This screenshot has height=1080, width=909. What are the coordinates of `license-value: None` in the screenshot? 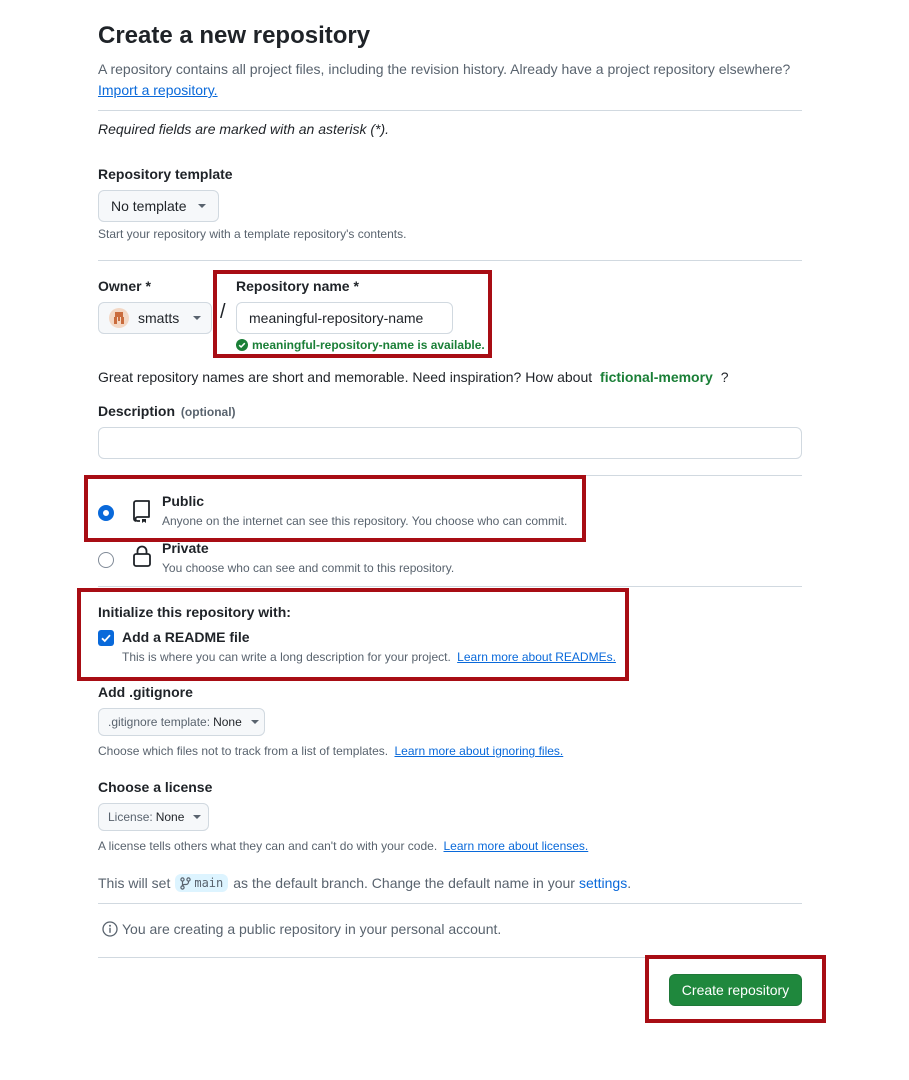 It's located at (170, 817).